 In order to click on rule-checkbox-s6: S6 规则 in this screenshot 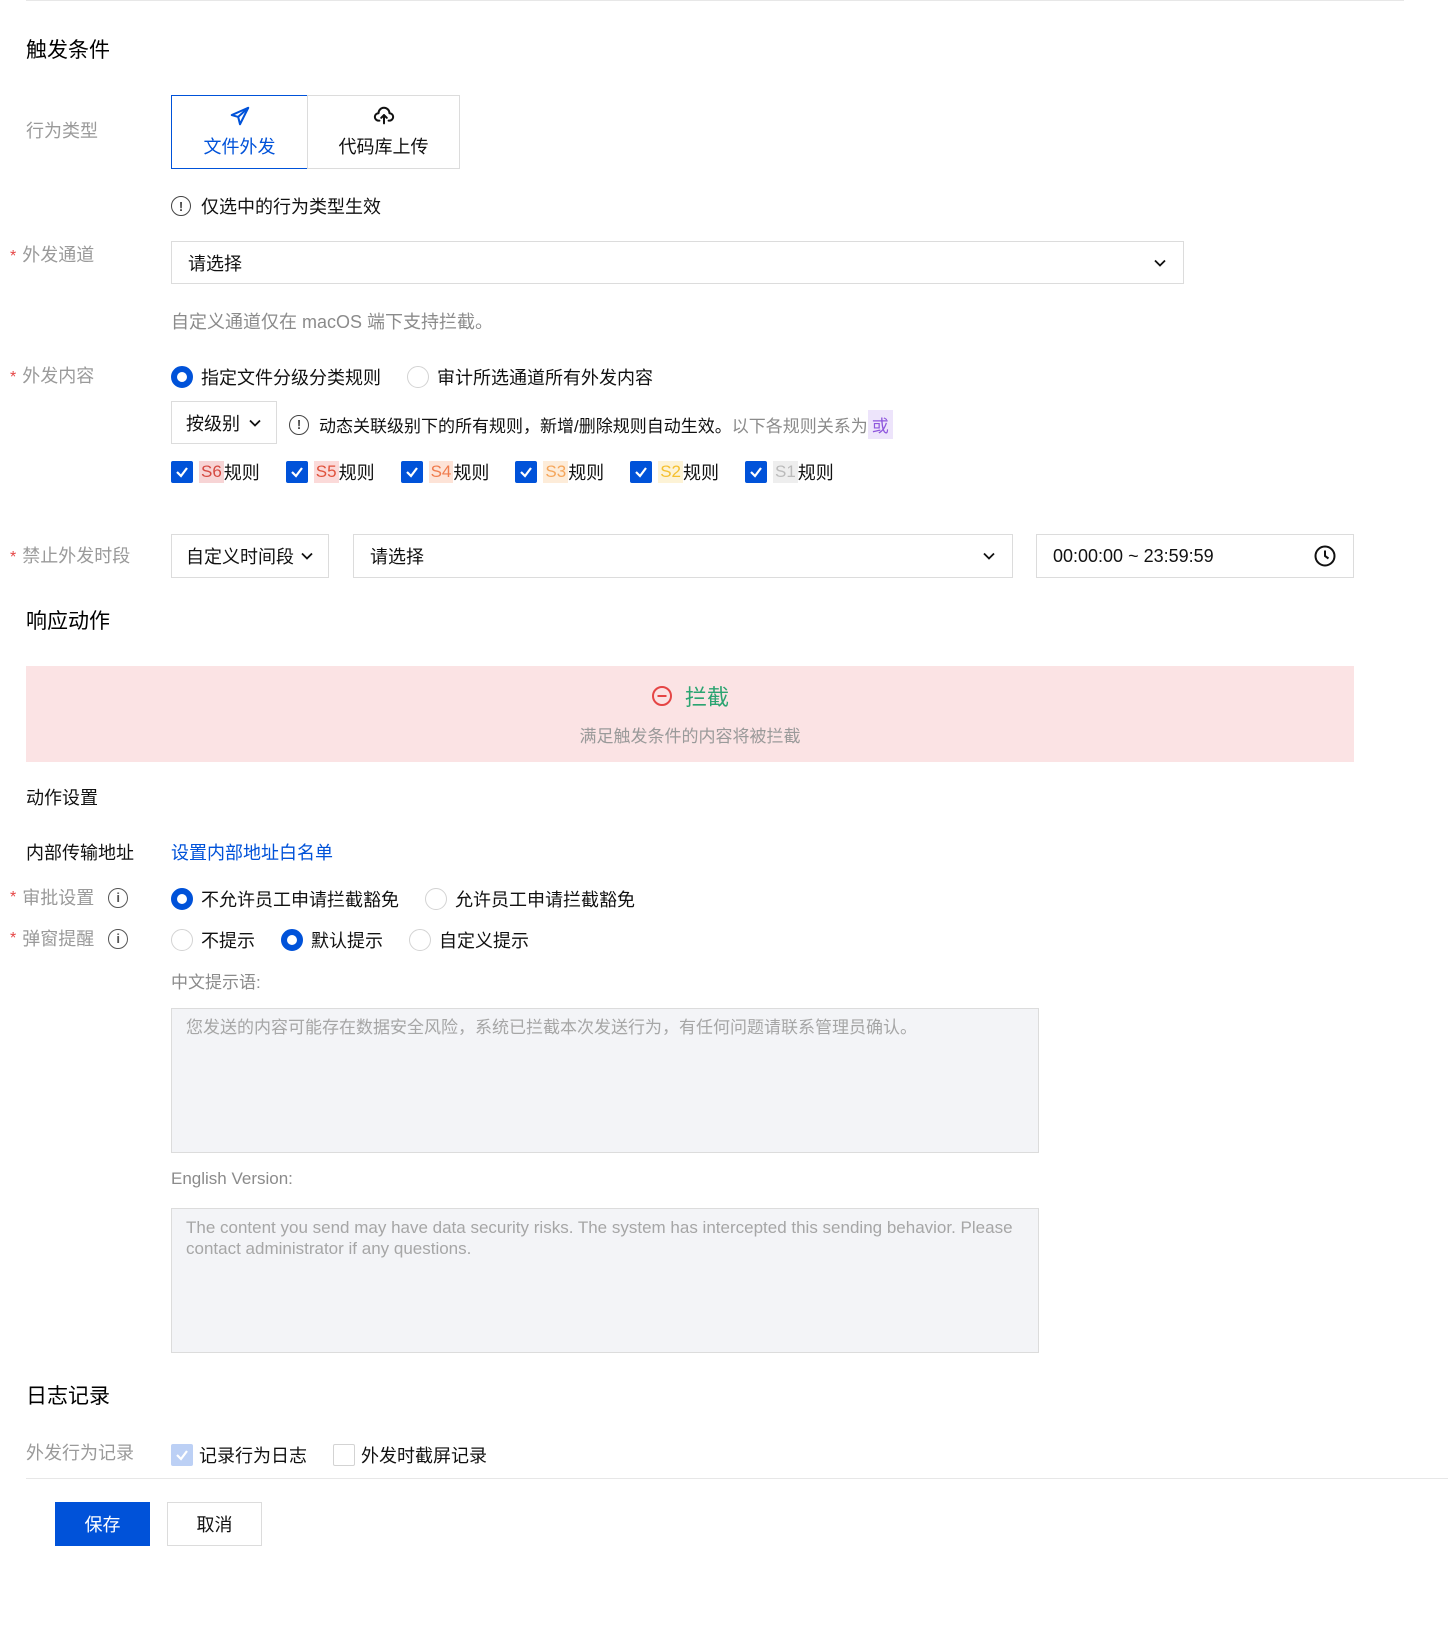, I will do `click(215, 472)`.